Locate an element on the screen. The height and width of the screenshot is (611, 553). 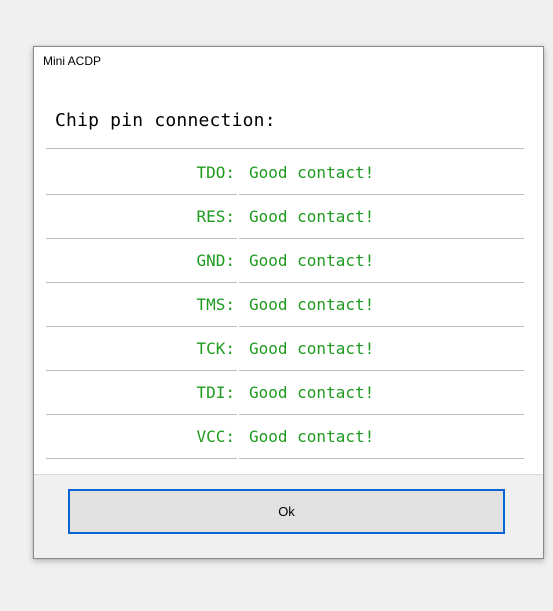
pin-name-cell: TDO: is located at coordinates (141, 173).